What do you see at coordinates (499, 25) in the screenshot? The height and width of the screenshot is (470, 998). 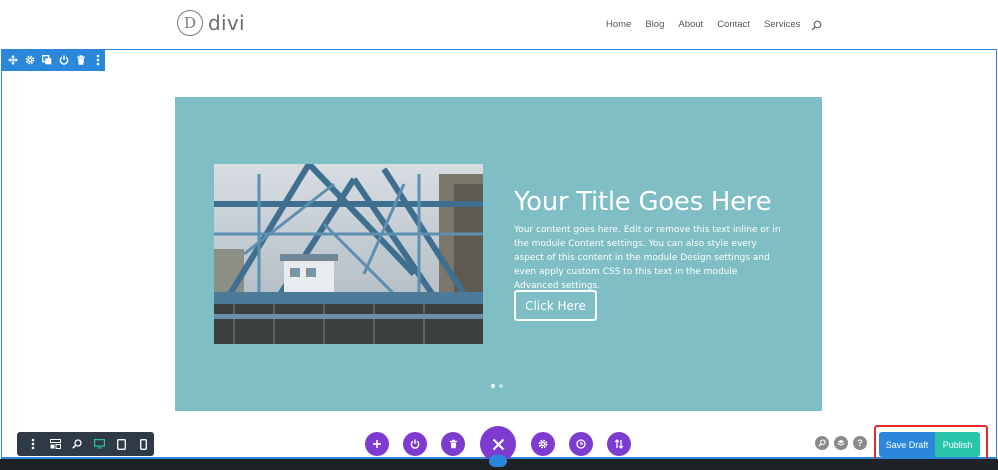 I see `site-header: D divi Home Blog About Contact Services` at bounding box center [499, 25].